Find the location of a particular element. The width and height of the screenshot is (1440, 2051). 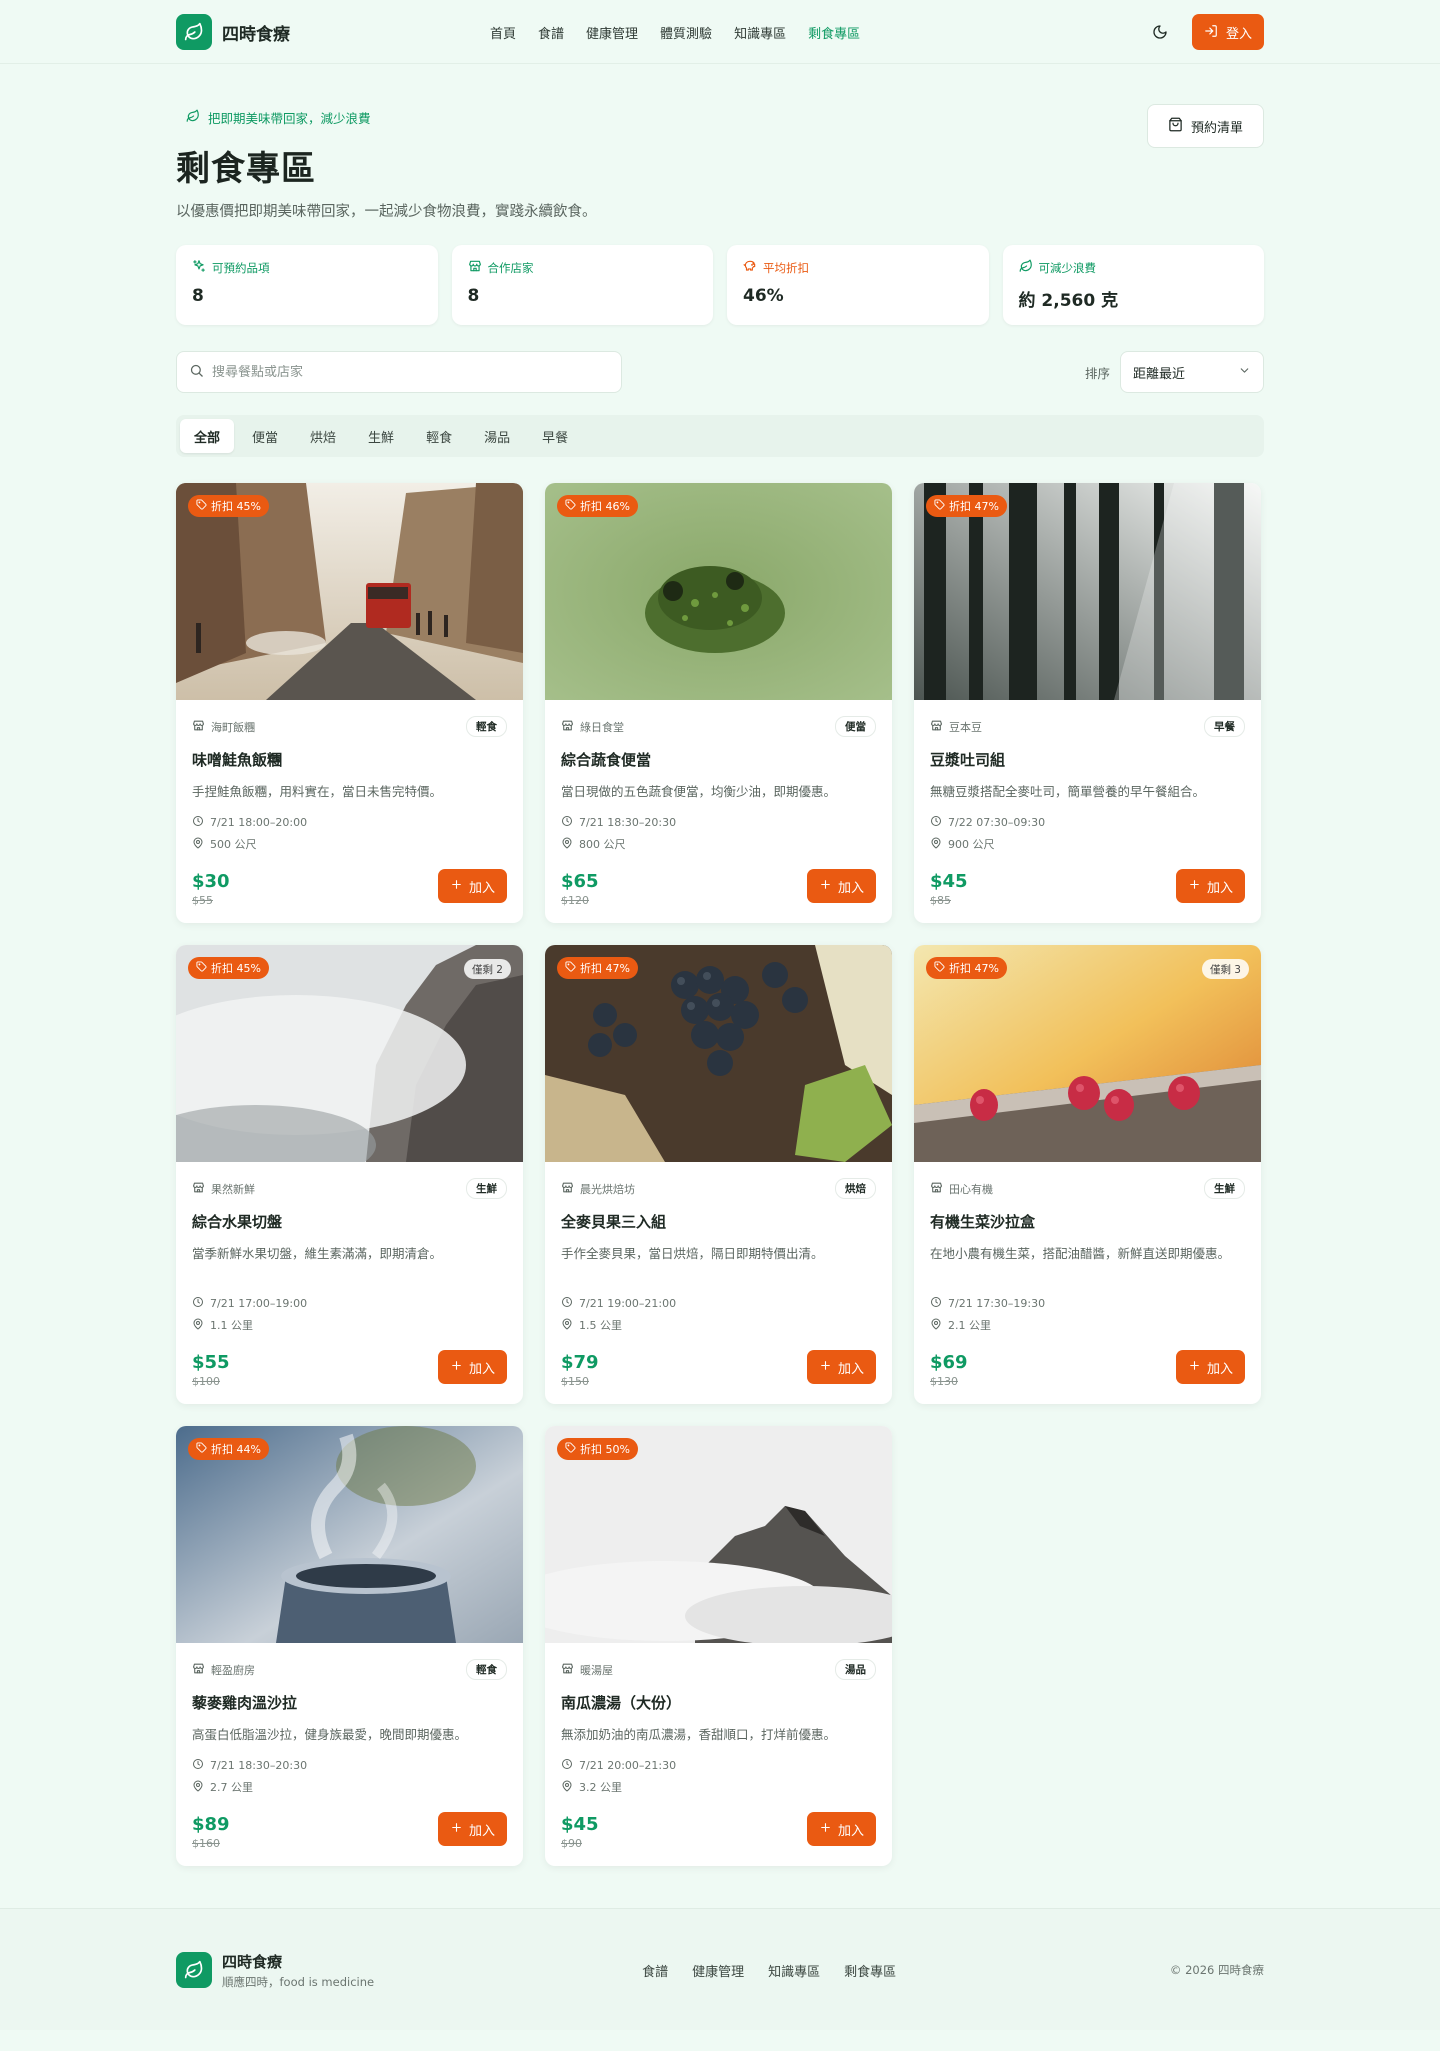

distance-text: 3.2 公里 is located at coordinates (600, 1787).